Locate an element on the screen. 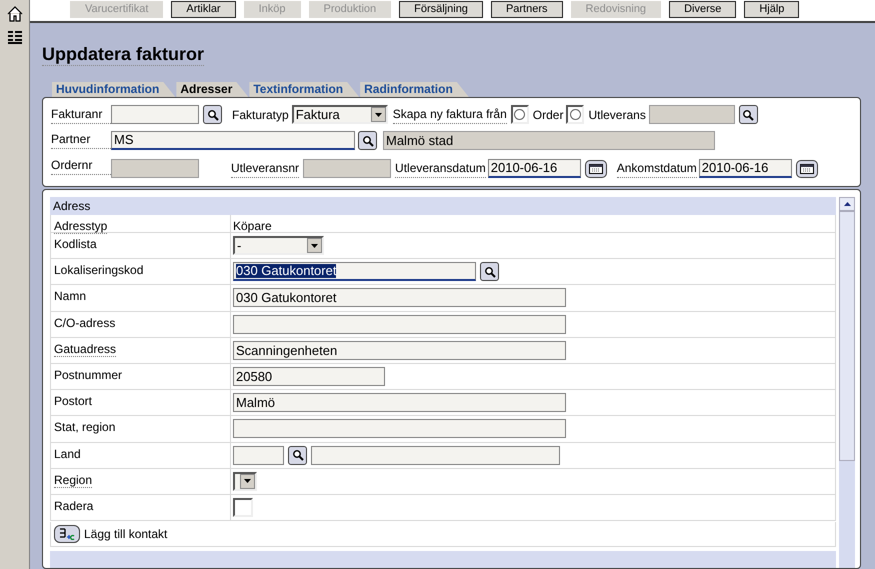 The image size is (875, 569). scroll-thumb is located at coordinates (847, 336).